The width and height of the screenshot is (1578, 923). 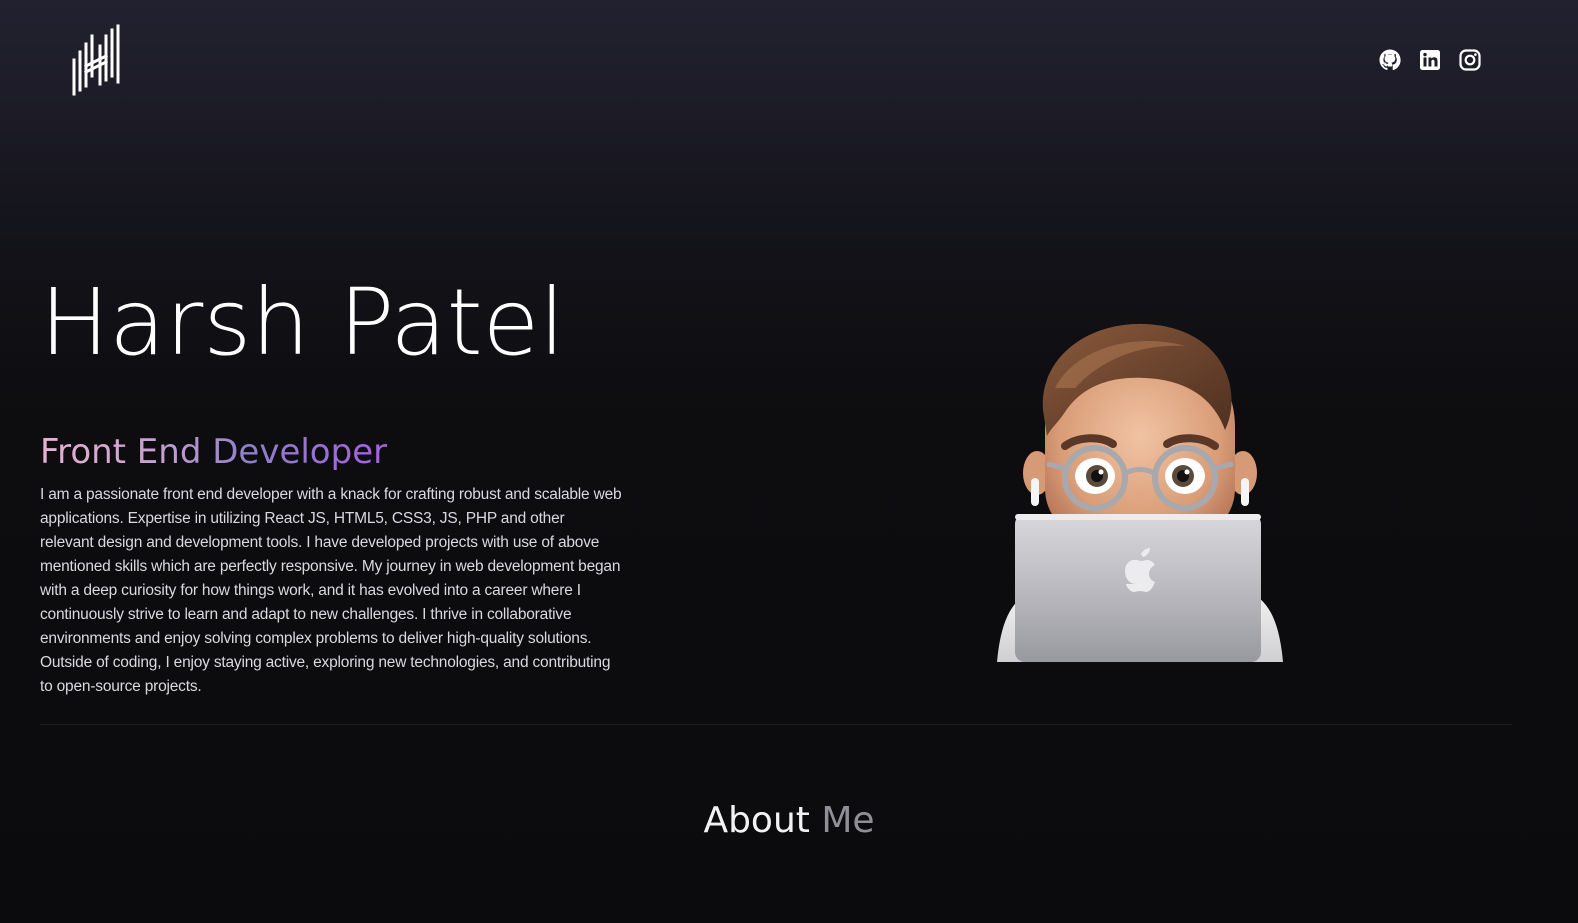 I want to click on instagram-link, so click(x=1470, y=60).